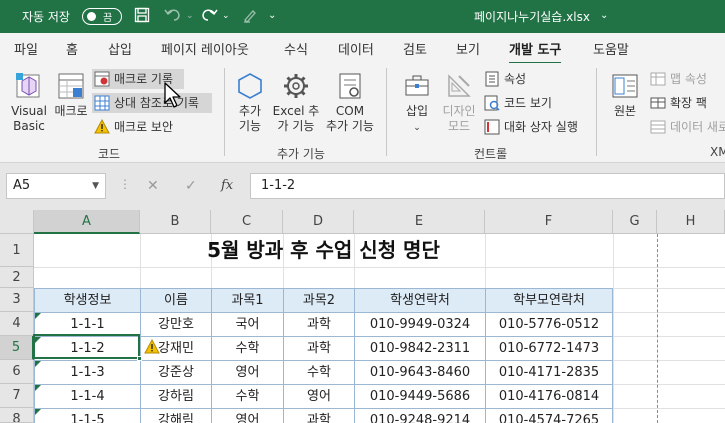  Describe the element at coordinates (356, 48) in the screenshot. I see `tab-data: 데이터` at that location.